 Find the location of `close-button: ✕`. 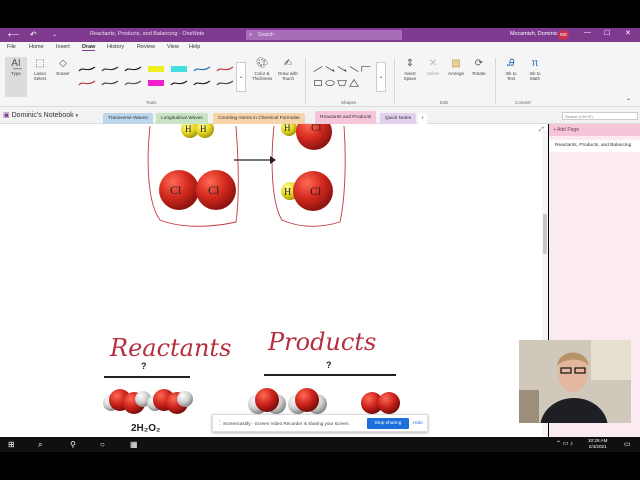

close-button: ✕ is located at coordinates (628, 33).